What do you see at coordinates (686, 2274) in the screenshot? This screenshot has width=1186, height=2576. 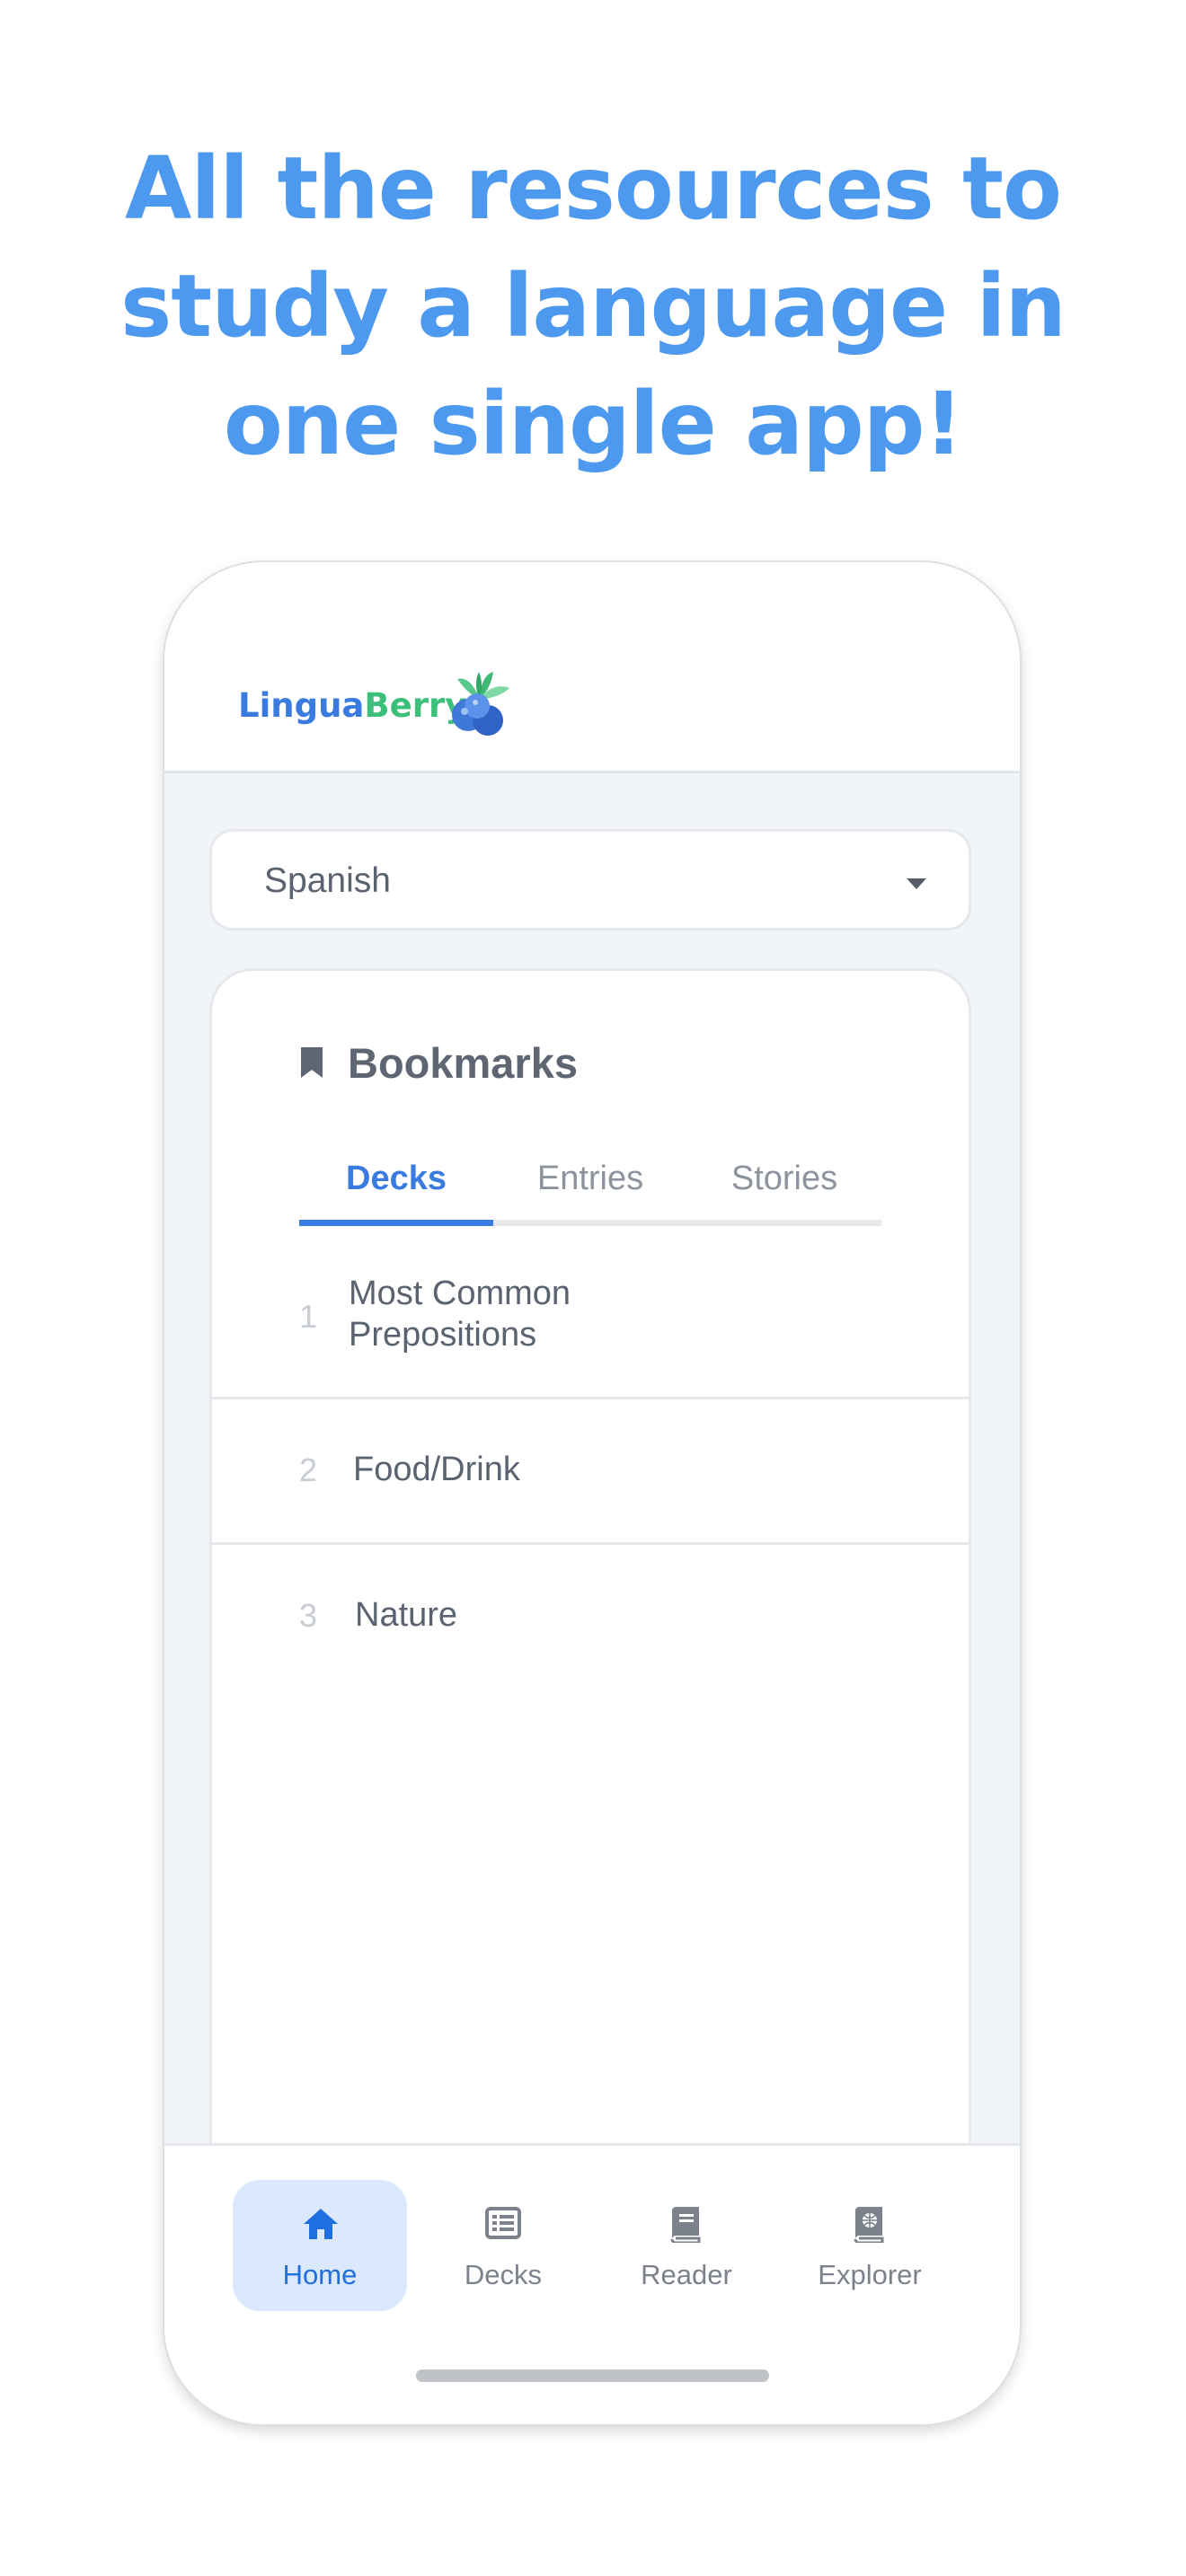 I see `nav-reader-label: Reader` at bounding box center [686, 2274].